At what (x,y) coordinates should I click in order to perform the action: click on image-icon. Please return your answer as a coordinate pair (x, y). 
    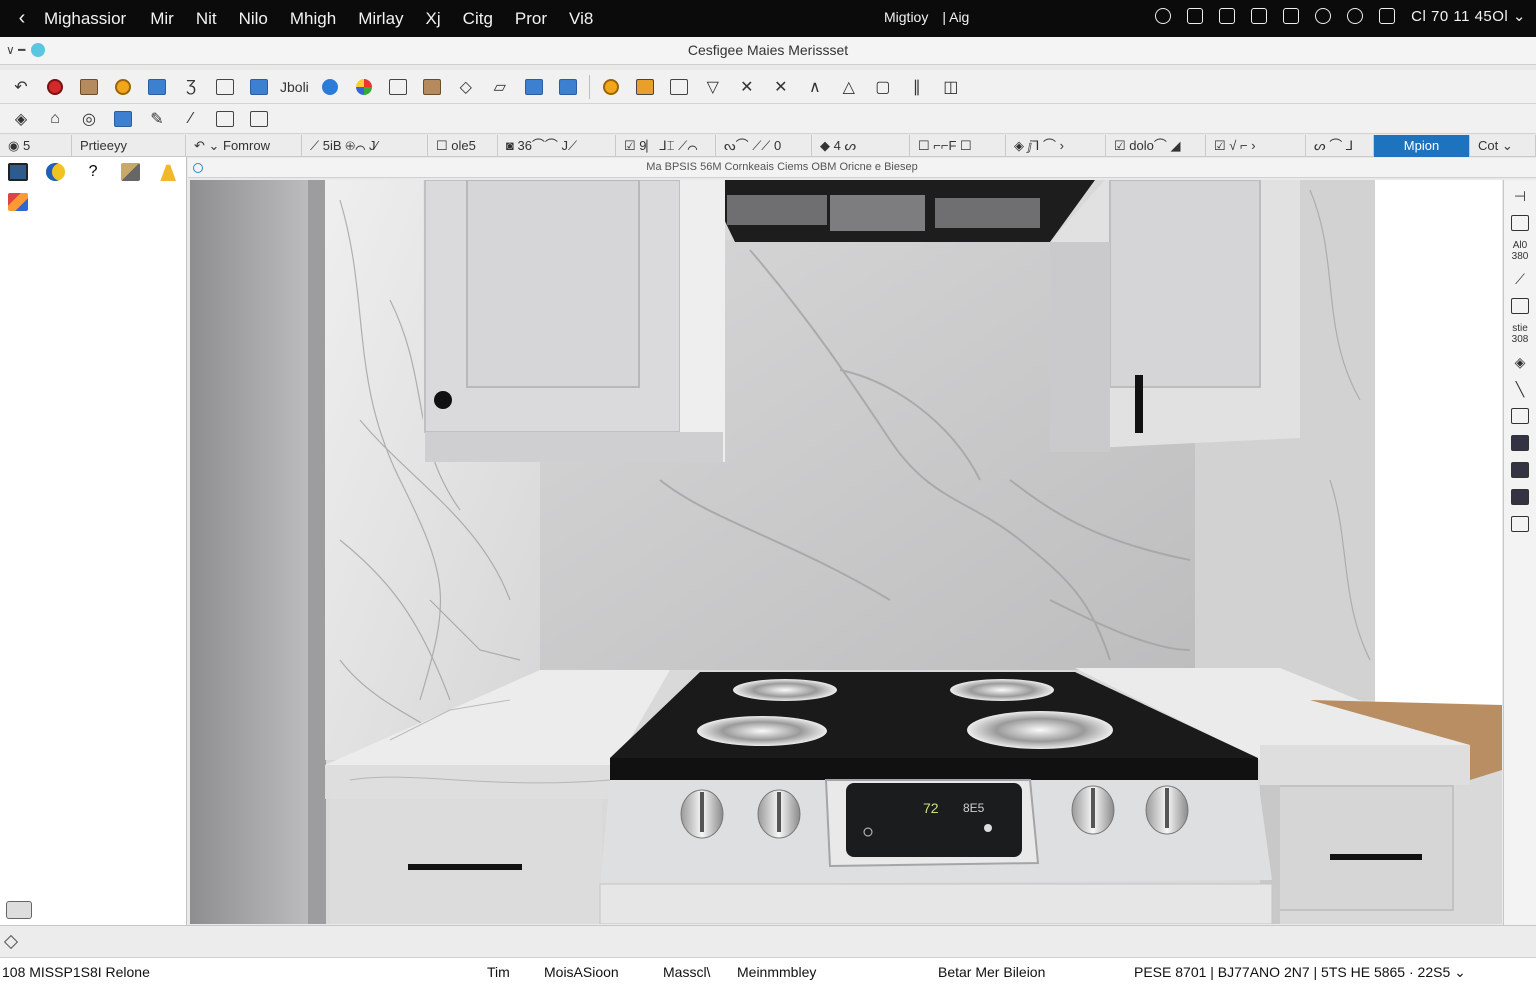
    Looking at the image, I should click on (89, 87).